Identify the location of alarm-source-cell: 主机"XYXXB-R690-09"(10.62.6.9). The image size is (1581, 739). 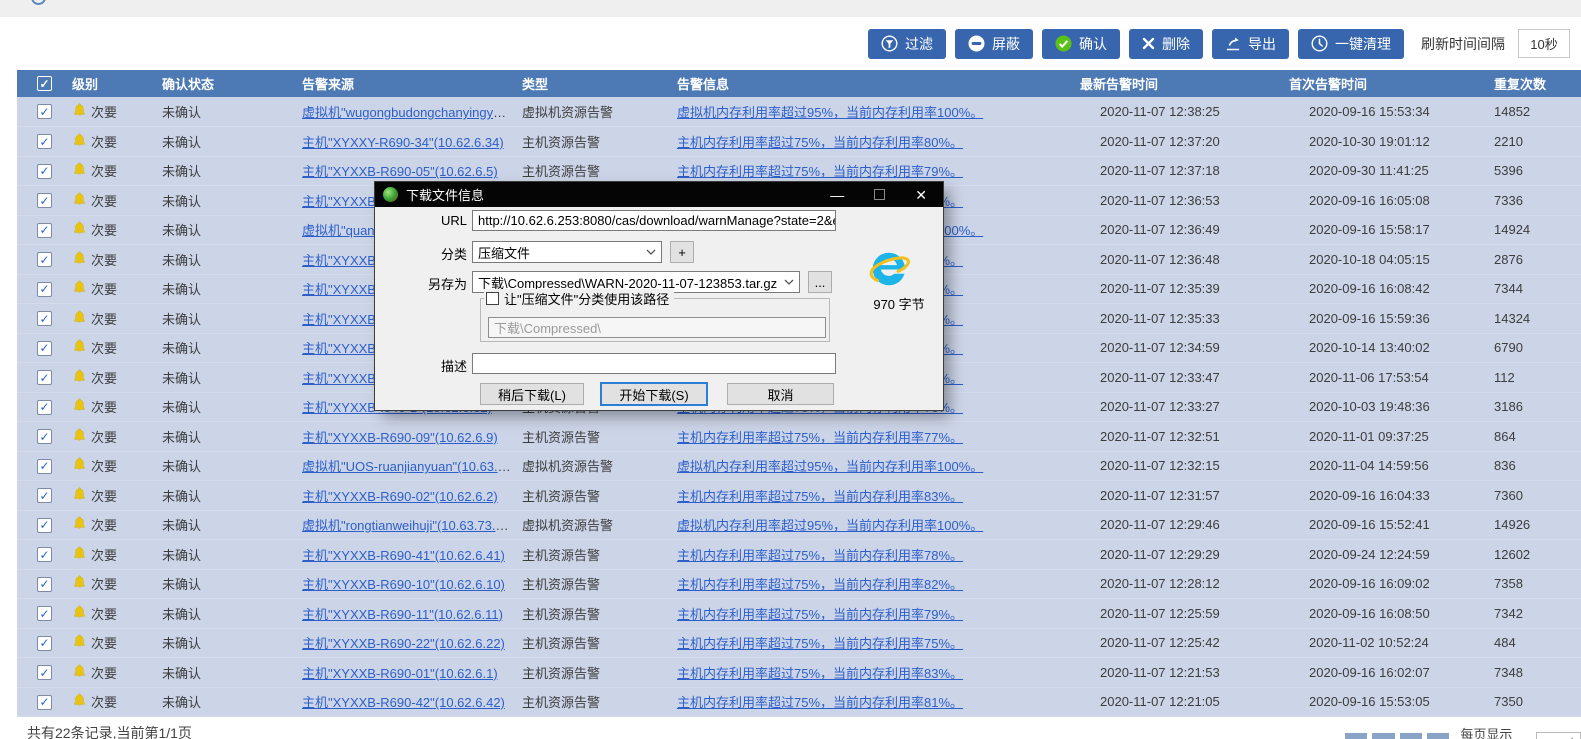
(402, 436).